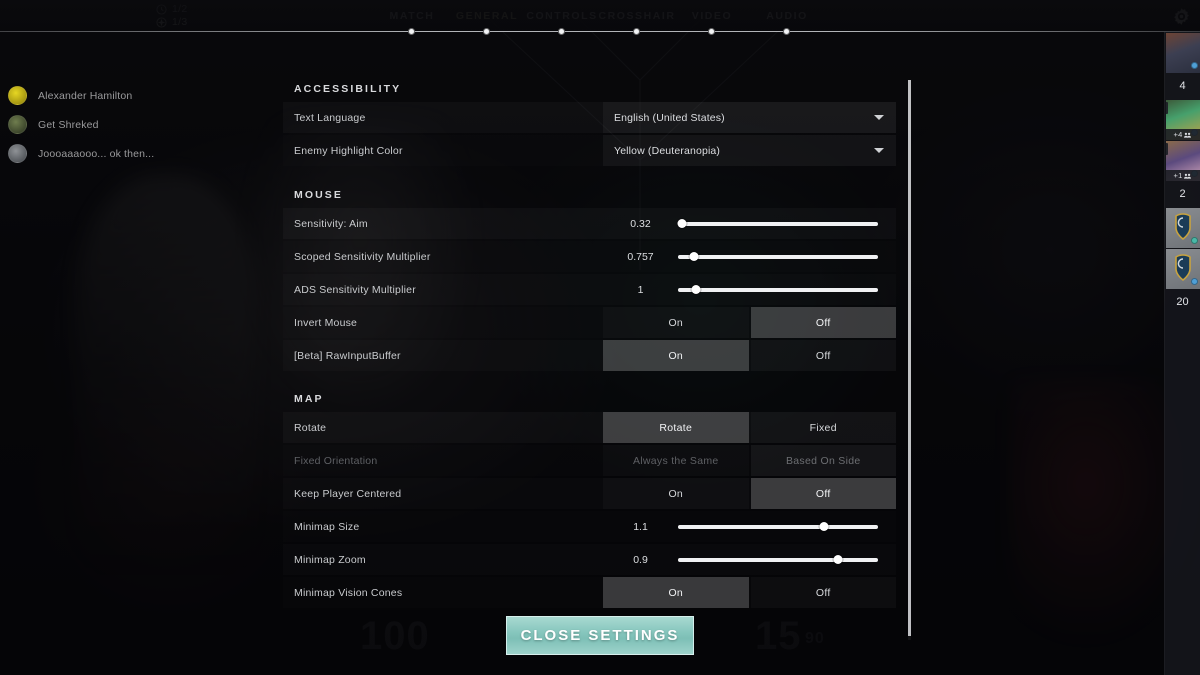  I want to click on top-bar, so click(600, 16).